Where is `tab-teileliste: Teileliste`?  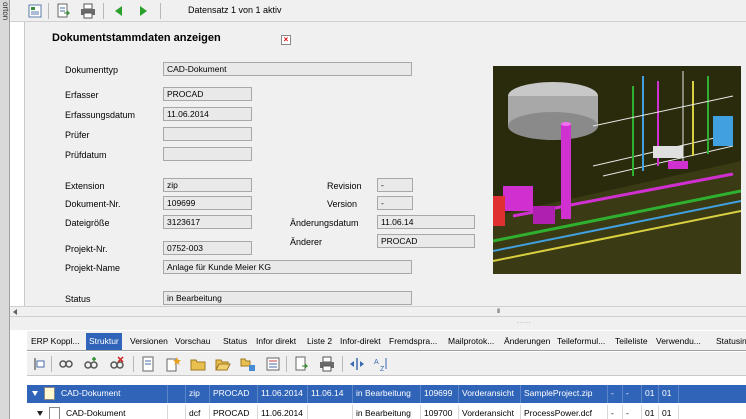
tab-teileliste: Teileliste is located at coordinates (631, 341).